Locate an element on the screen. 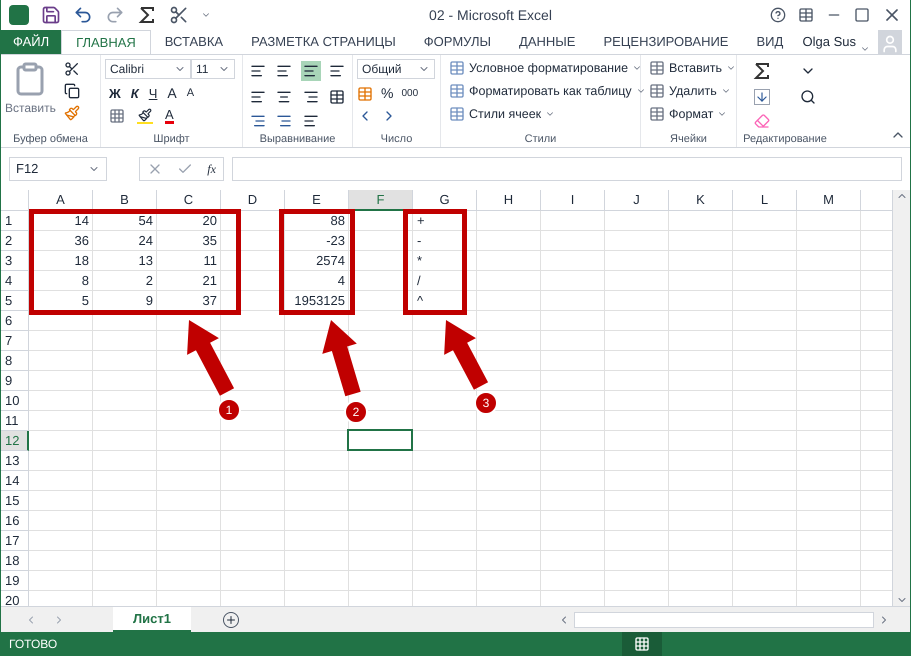 The height and width of the screenshot is (656, 911). ribbon-tab: ФОРМУЛЫ is located at coordinates (458, 42).